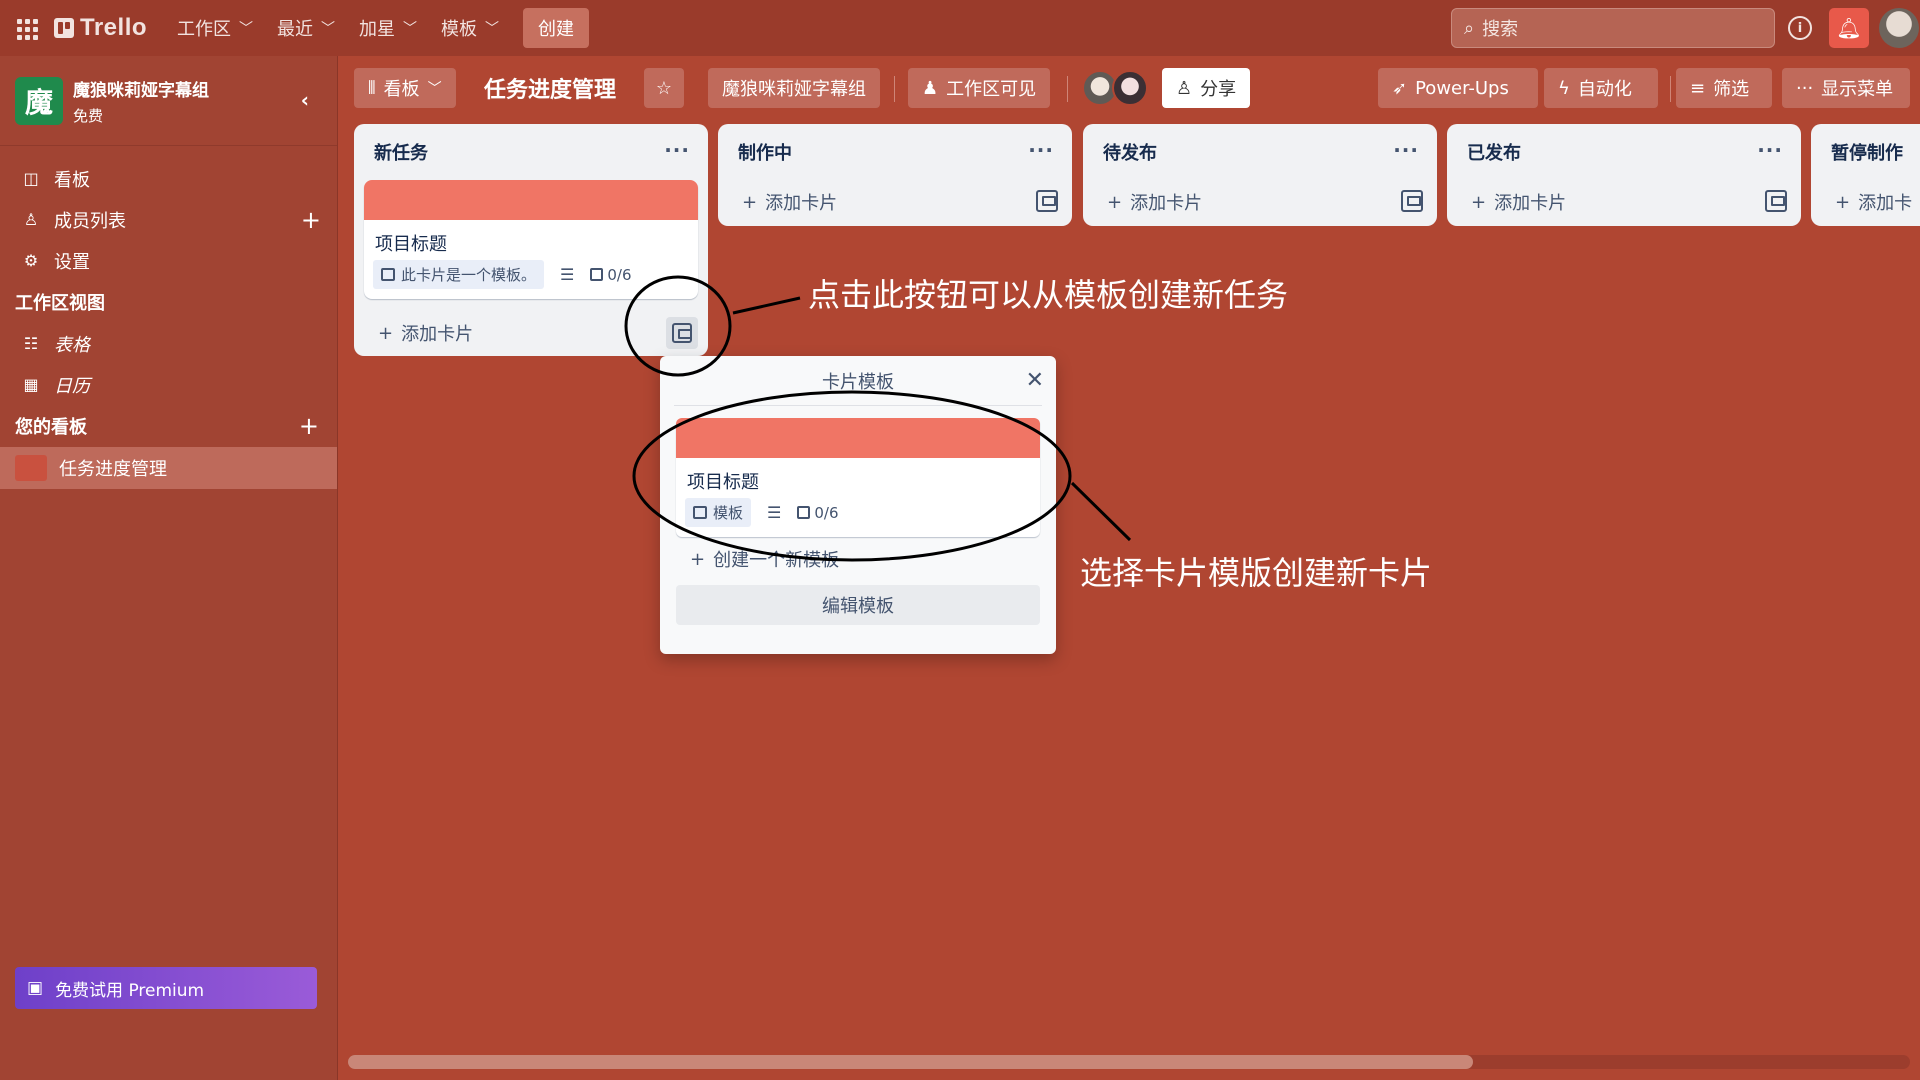 The height and width of the screenshot is (1080, 1920). What do you see at coordinates (766, 305) in the screenshot?
I see `annotation-line-button` at bounding box center [766, 305].